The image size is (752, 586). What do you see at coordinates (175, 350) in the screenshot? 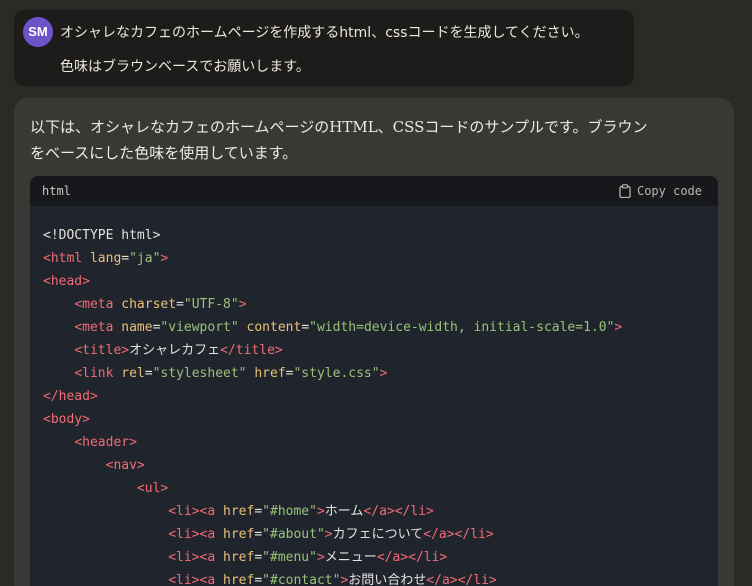
I see `code-token: オシャレカフェ` at bounding box center [175, 350].